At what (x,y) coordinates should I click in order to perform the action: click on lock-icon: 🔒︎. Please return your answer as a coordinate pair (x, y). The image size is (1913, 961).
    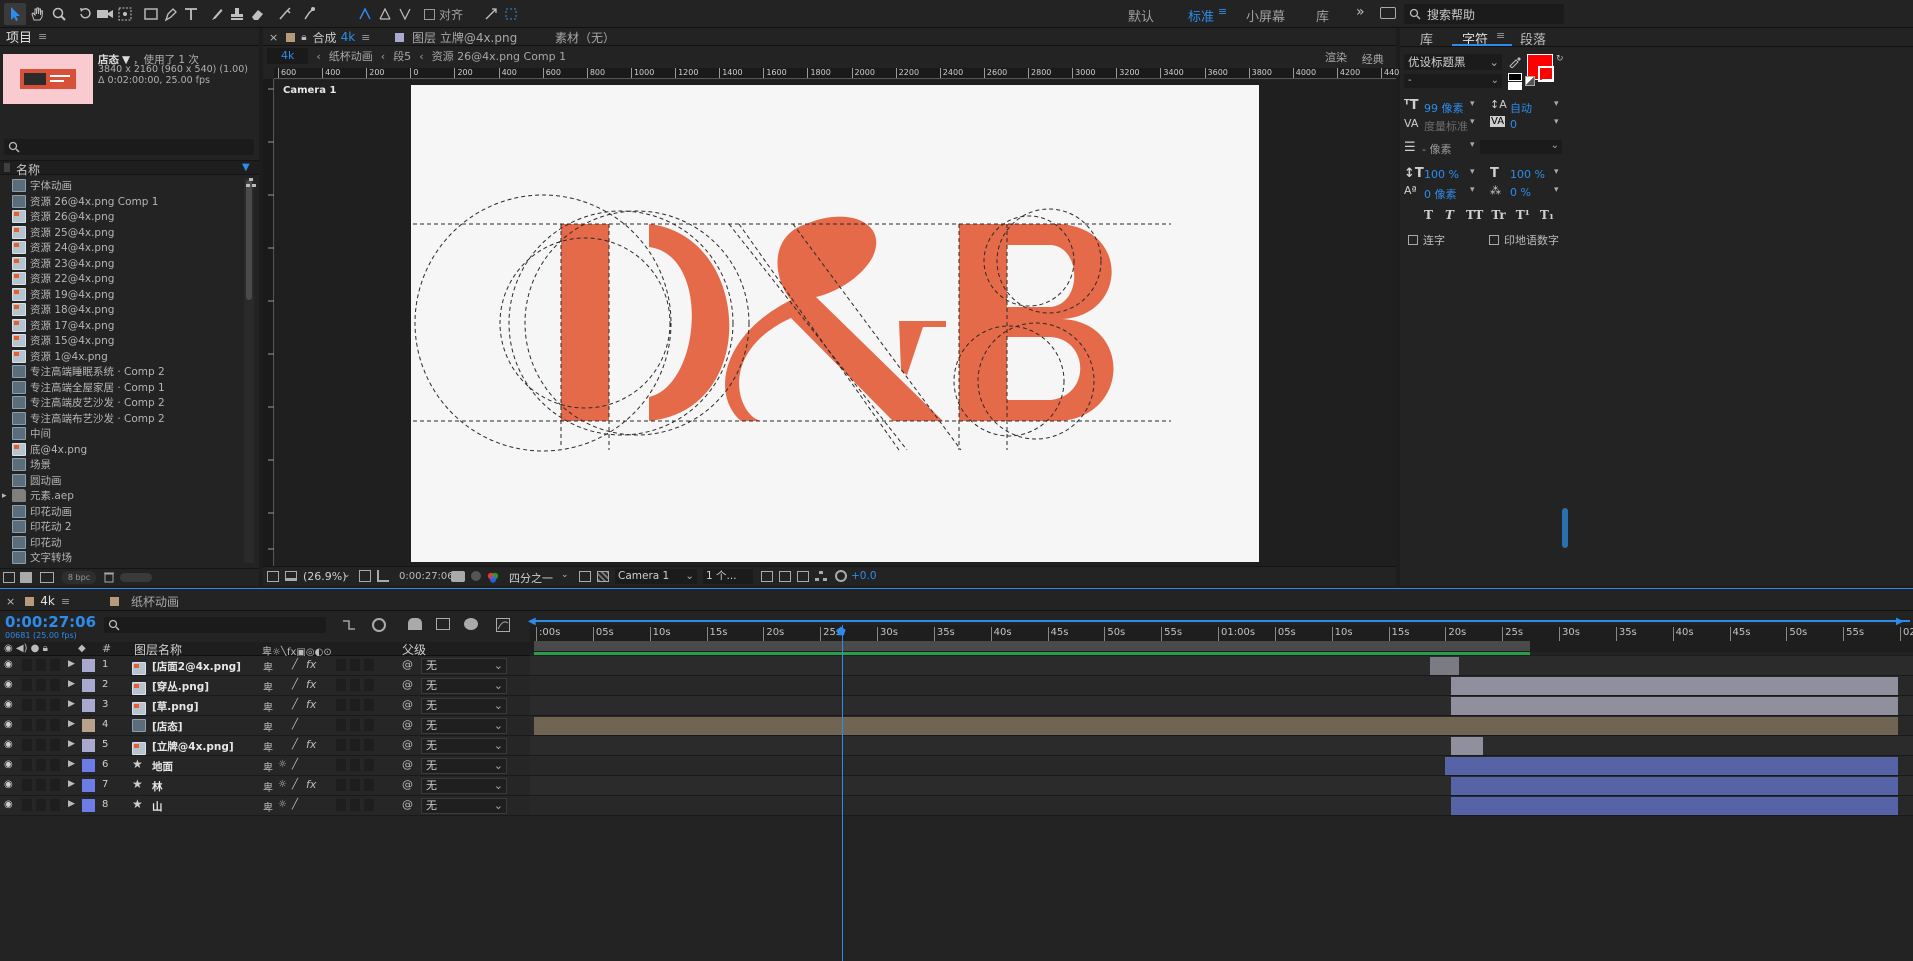
    Looking at the image, I should click on (303, 37).